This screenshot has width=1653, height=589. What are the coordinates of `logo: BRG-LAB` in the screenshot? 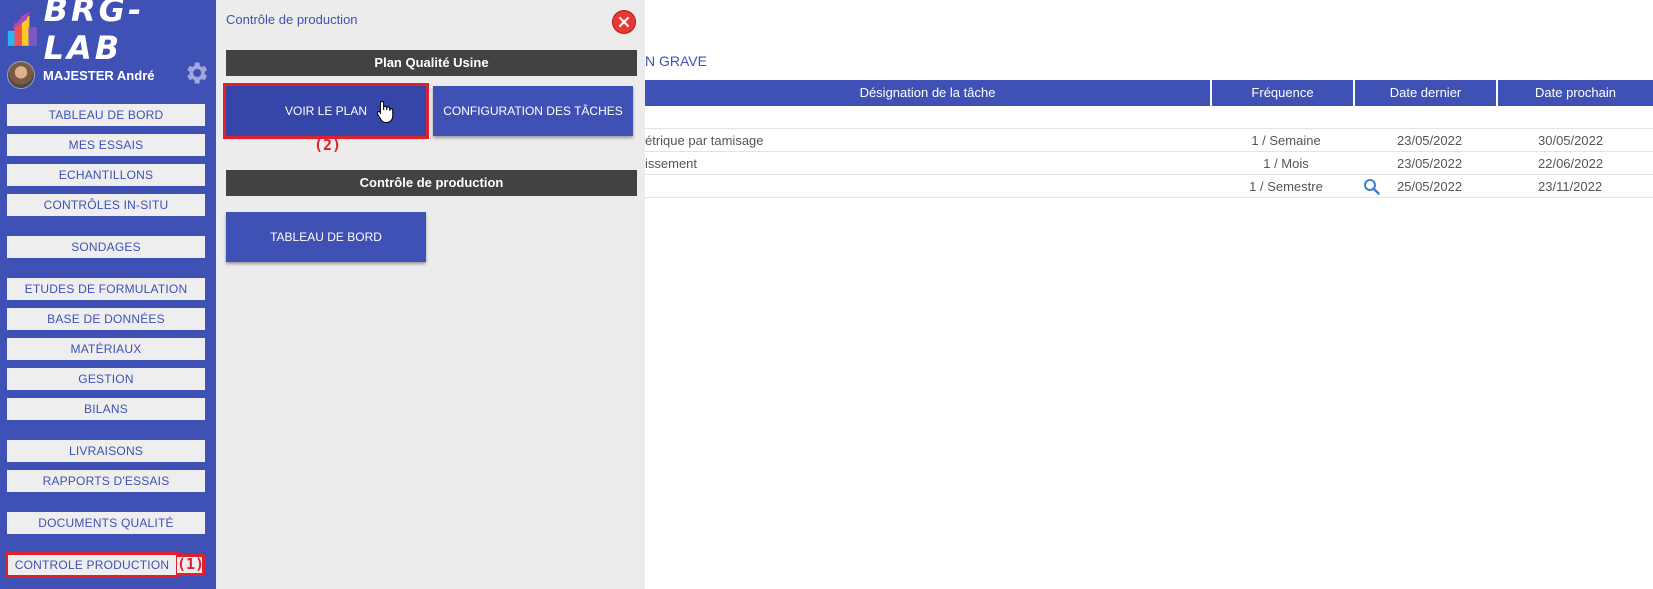 It's located at (108, 33).